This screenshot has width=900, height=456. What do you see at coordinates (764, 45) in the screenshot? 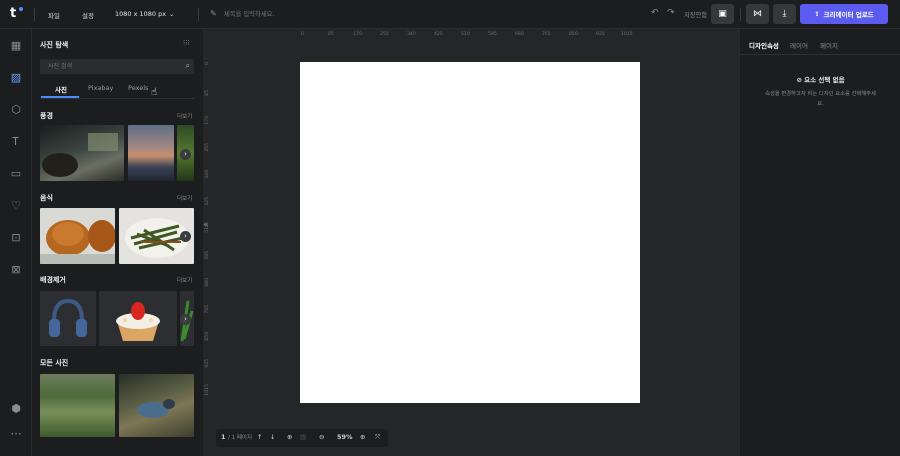
I see `tab-design-properties: 디자인속성` at bounding box center [764, 45].